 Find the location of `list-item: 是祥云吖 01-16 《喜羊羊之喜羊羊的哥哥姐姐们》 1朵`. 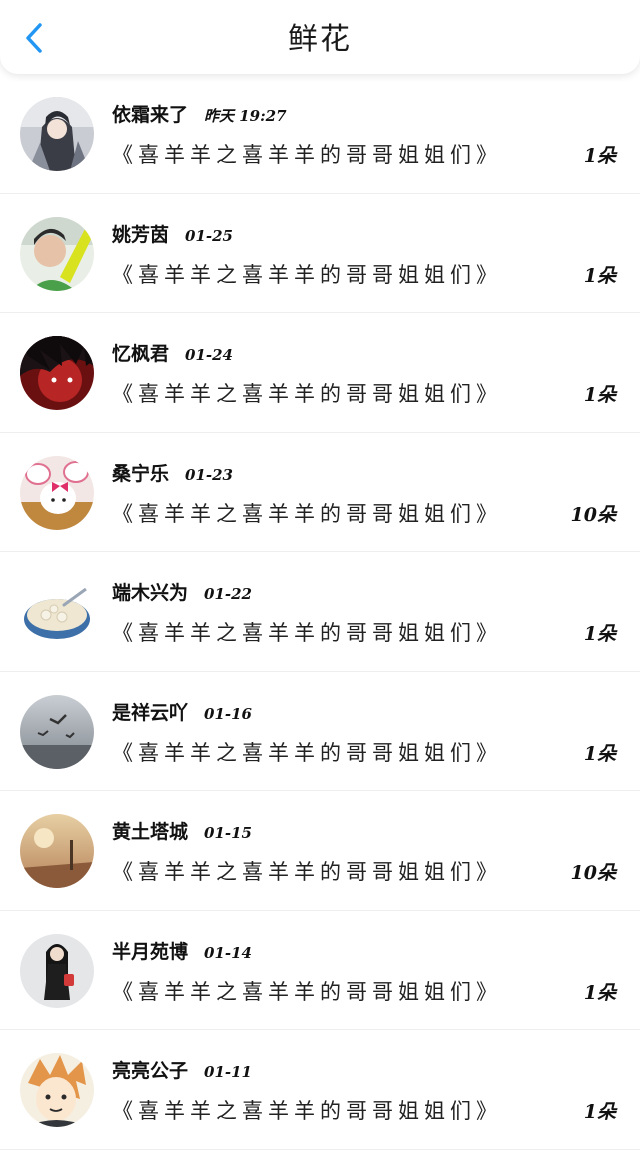

list-item: 是祥云吖 01-16 《喜羊羊之喜羊羊的哥哥姐姐们》 1朵 is located at coordinates (320, 731).